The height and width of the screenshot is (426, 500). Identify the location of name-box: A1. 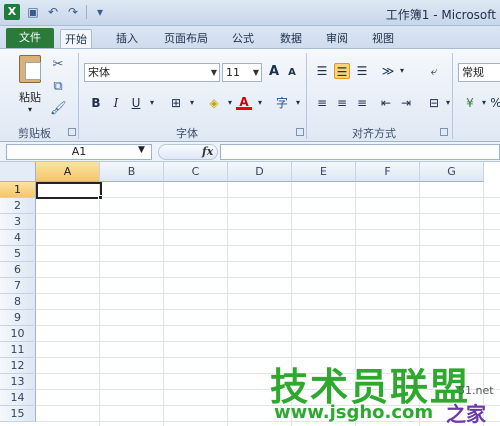
(79, 152).